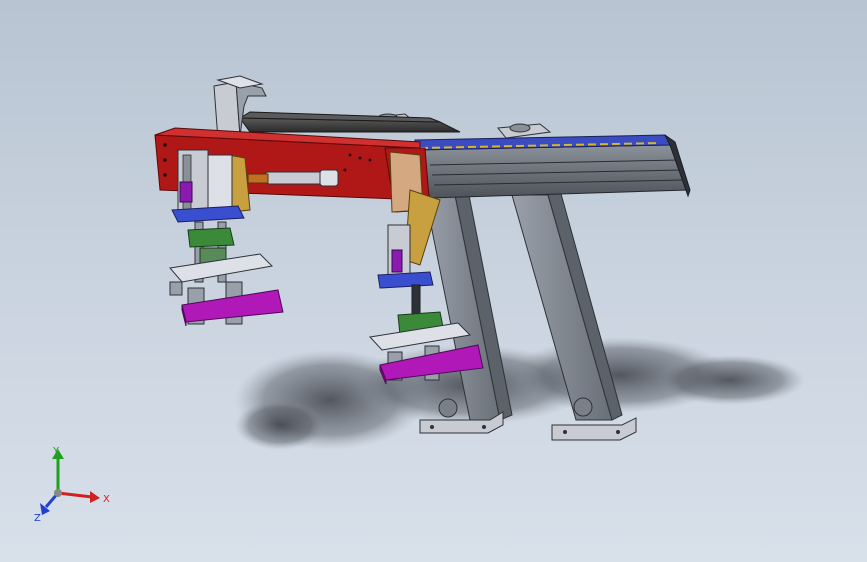 This screenshot has height=562, width=867. What do you see at coordinates (95, 497) in the screenshot?
I see `x-axis-arrow-icon` at bounding box center [95, 497].